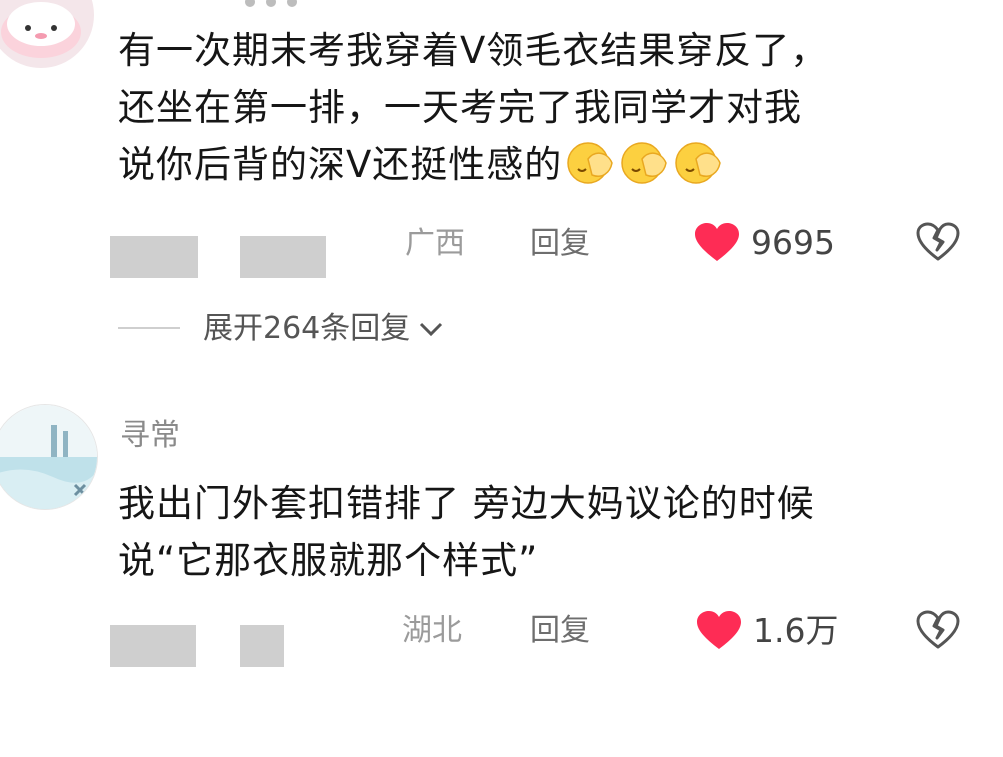  Describe the element at coordinates (432, 630) in the screenshot. I see `location-label: 湖北` at that location.